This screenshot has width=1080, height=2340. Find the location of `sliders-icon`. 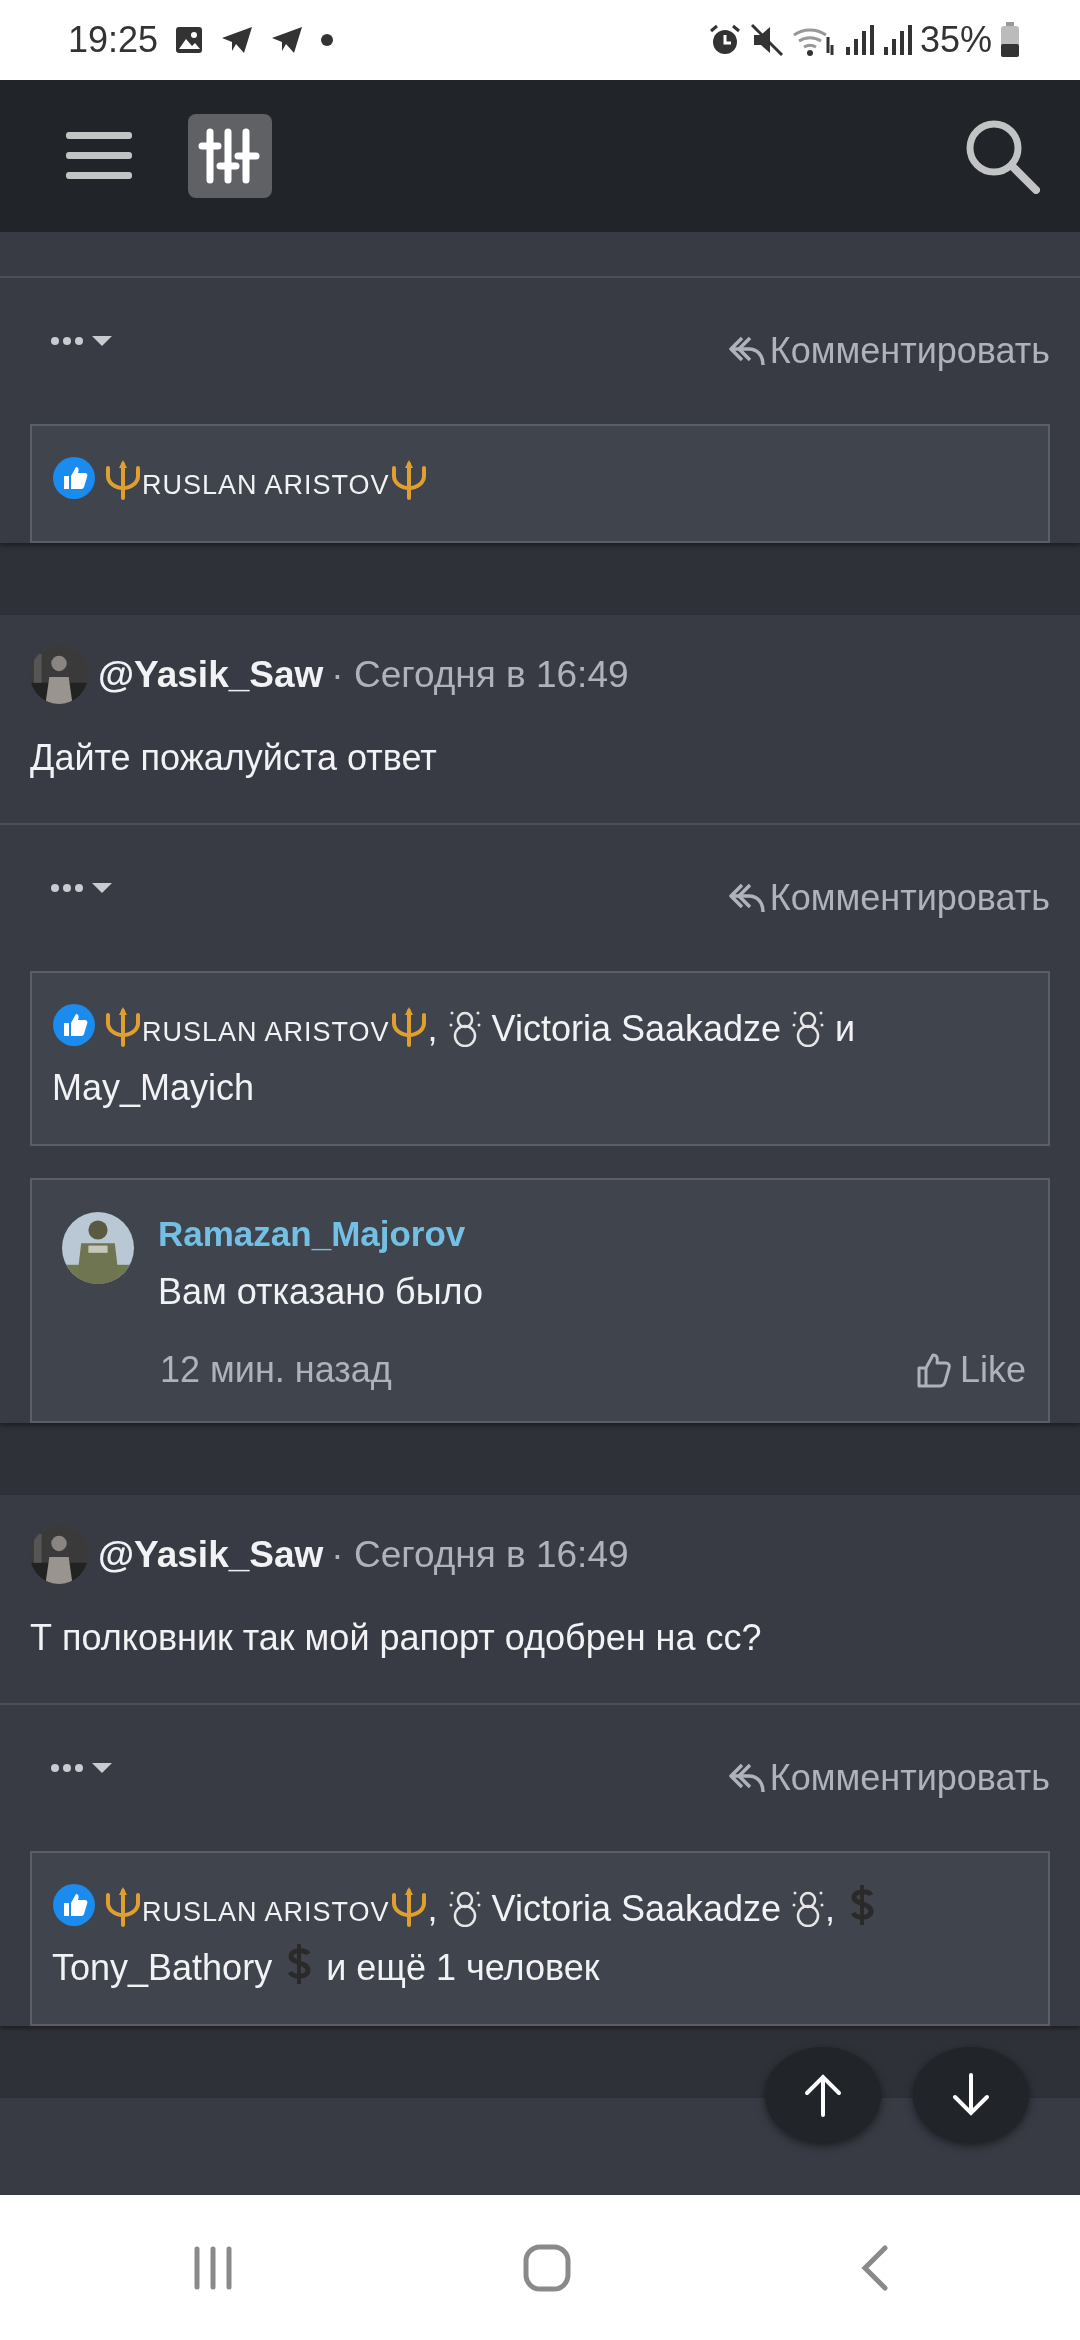

sliders-icon is located at coordinates (230, 156).